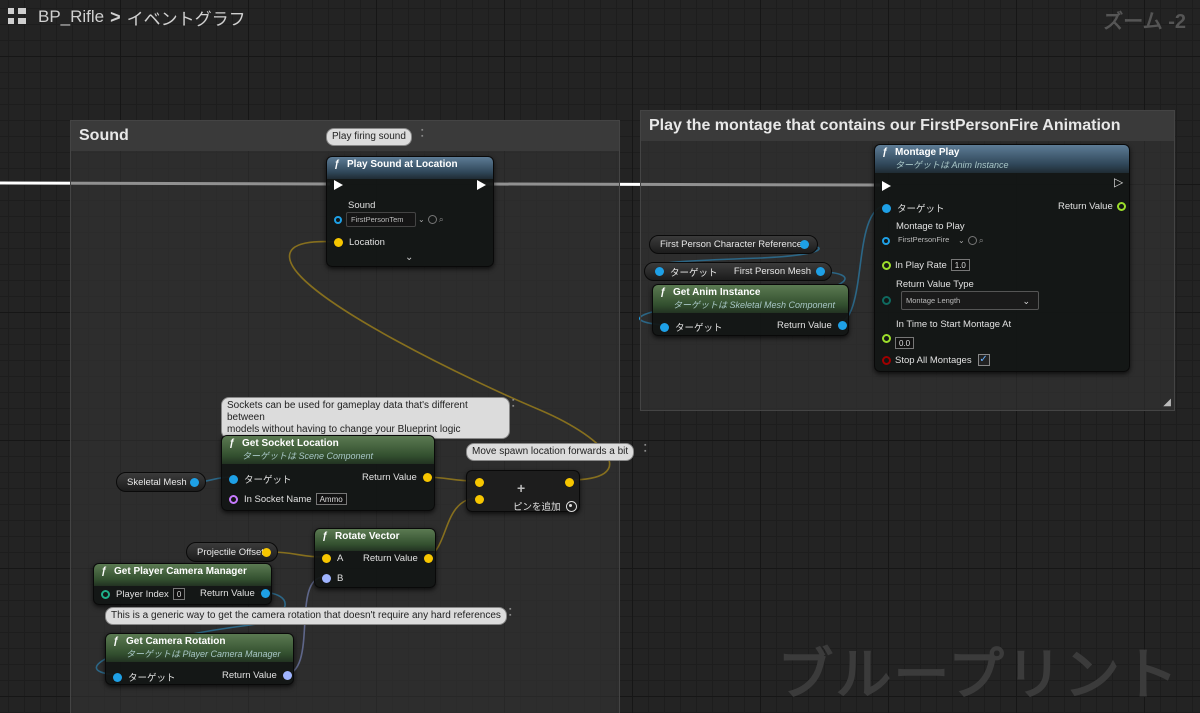  I want to click on in-time-pin: 0.0, so click(898, 338).